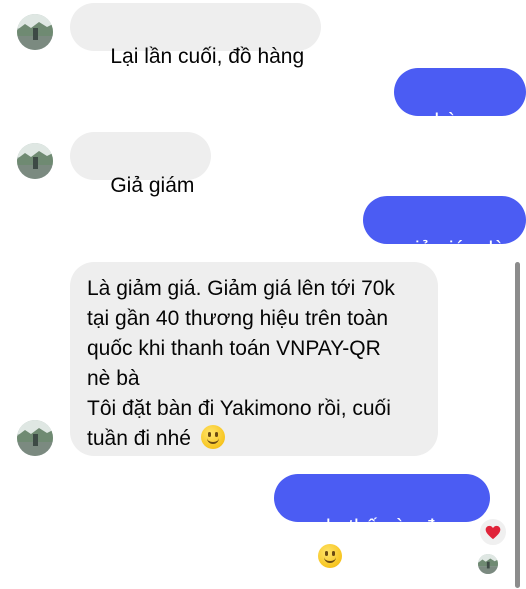 The width and height of the screenshot is (526, 589). Describe the element at coordinates (207, 56) in the screenshot. I see `message-text: Lại lần cuối, đồ hàng` at that location.